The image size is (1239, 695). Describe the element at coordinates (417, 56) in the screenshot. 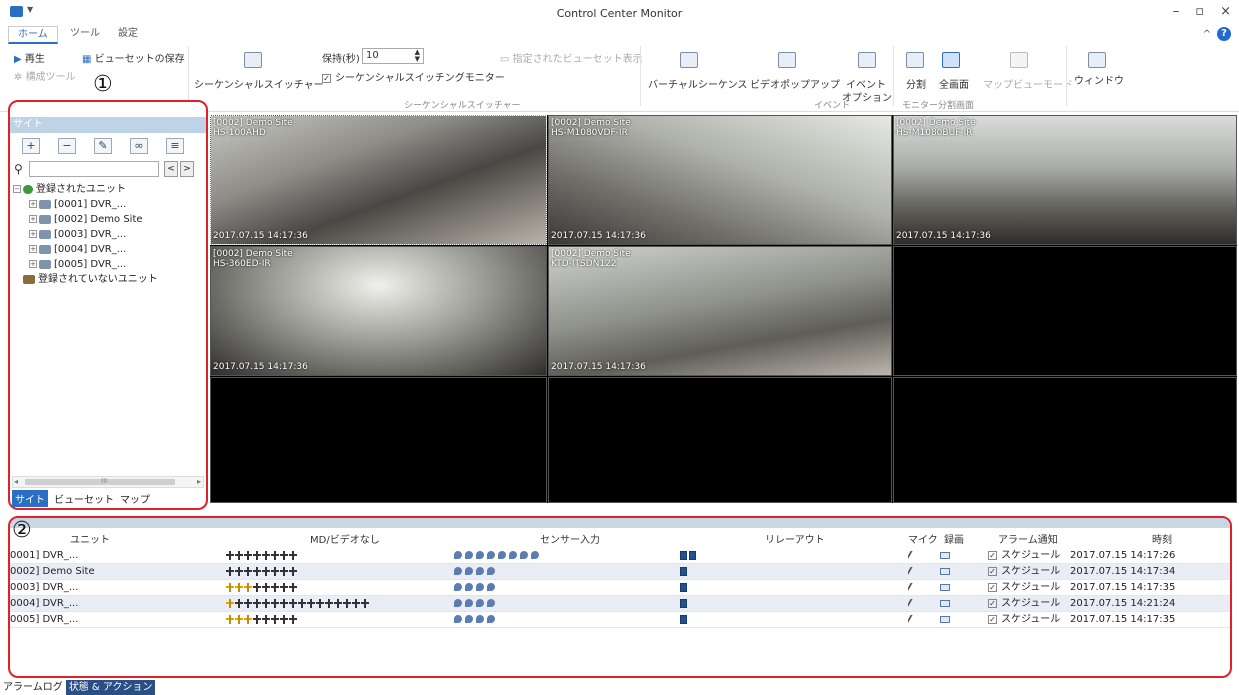

I see `spinner-icon: ▲ ▼` at that location.